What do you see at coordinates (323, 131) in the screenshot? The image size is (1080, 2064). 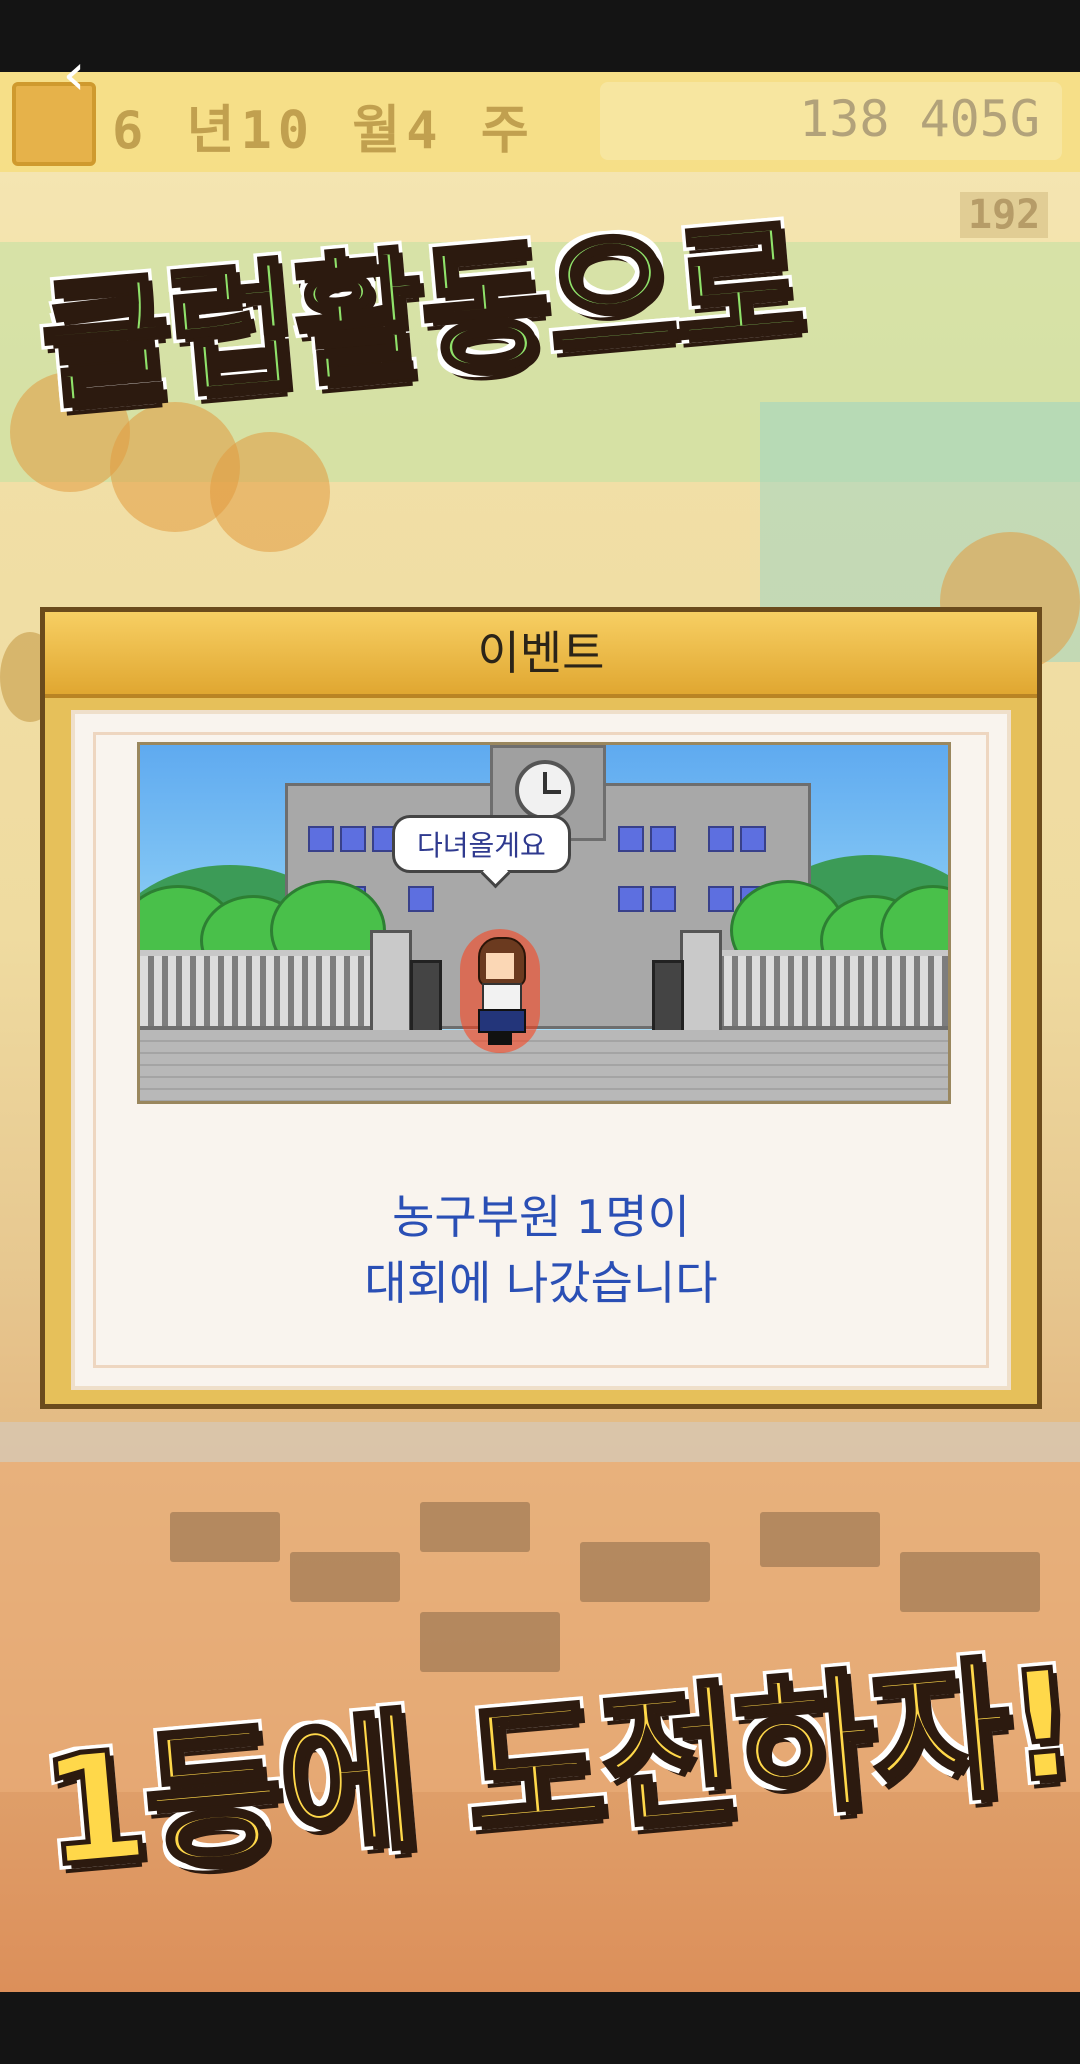 I see `game-date: 6 년10 월4 주` at bounding box center [323, 131].